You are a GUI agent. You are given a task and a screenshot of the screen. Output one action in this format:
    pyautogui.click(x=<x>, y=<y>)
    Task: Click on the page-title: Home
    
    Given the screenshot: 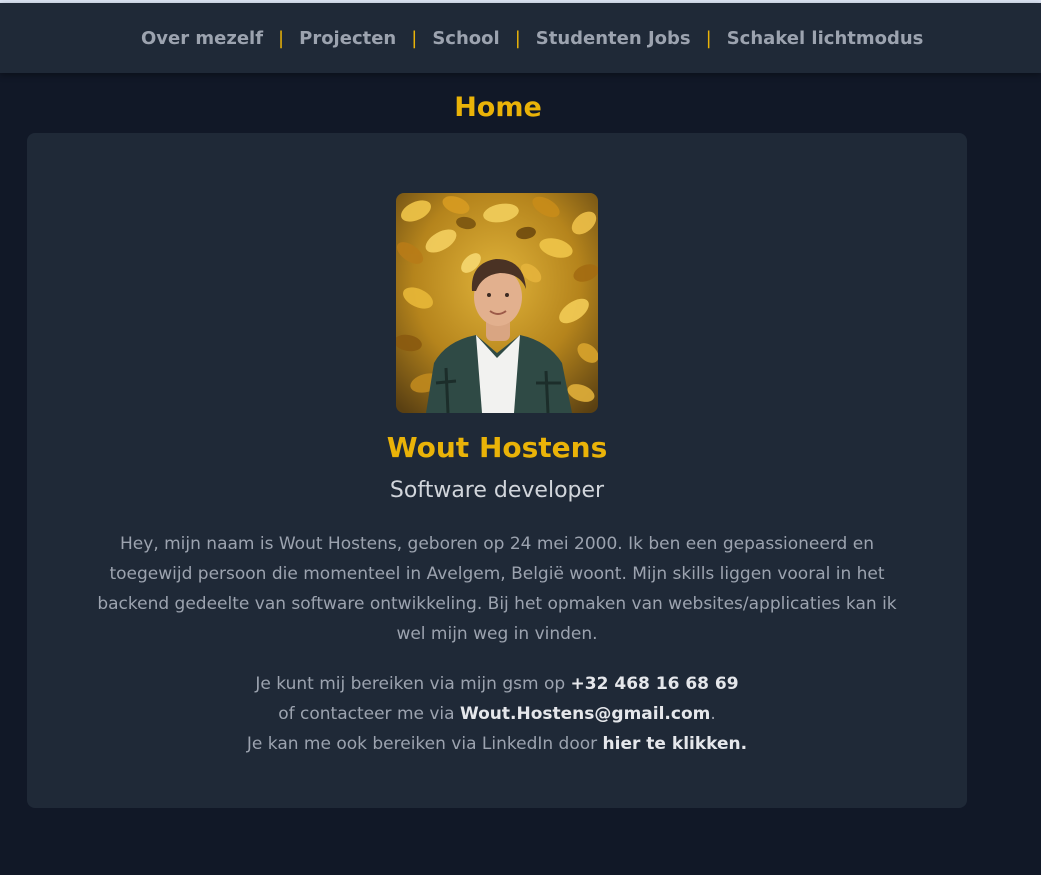 What is the action you would take?
    pyautogui.click(x=498, y=107)
    